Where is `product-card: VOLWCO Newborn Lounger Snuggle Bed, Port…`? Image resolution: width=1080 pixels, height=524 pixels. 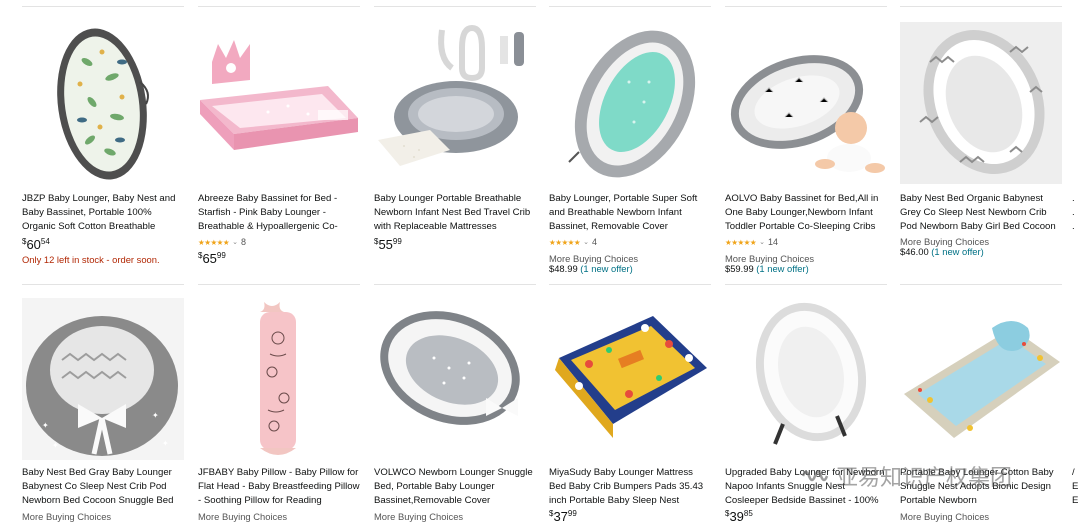 product-card: VOLWCO Newborn Lounger Snuggle Bed, Port… is located at coordinates (455, 261).